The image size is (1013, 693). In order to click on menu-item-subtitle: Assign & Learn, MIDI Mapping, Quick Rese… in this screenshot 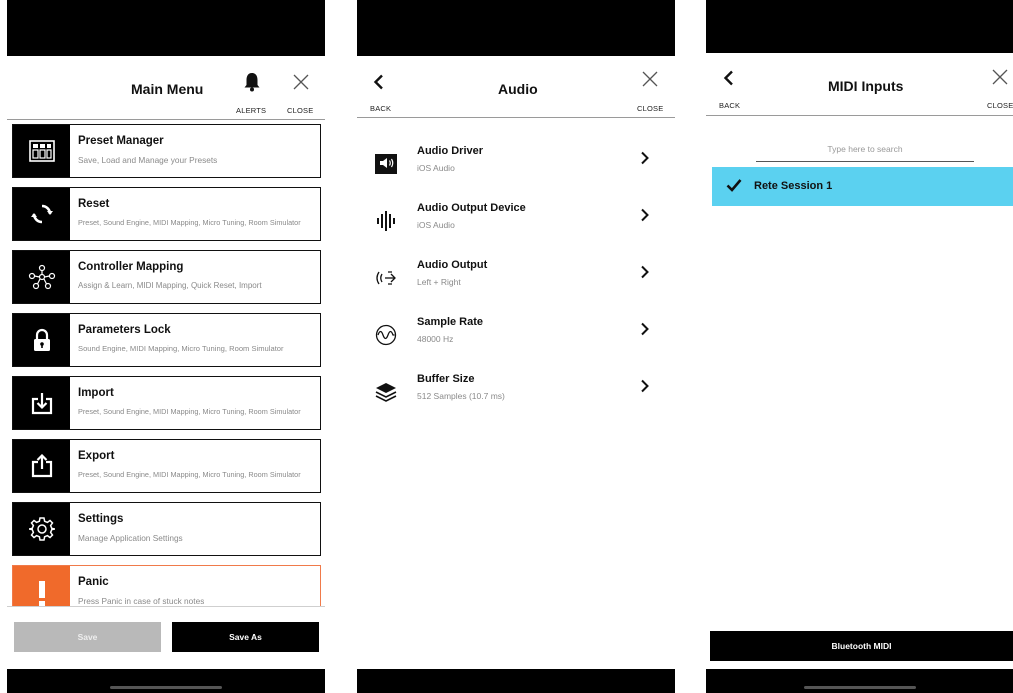, I will do `click(170, 285)`.